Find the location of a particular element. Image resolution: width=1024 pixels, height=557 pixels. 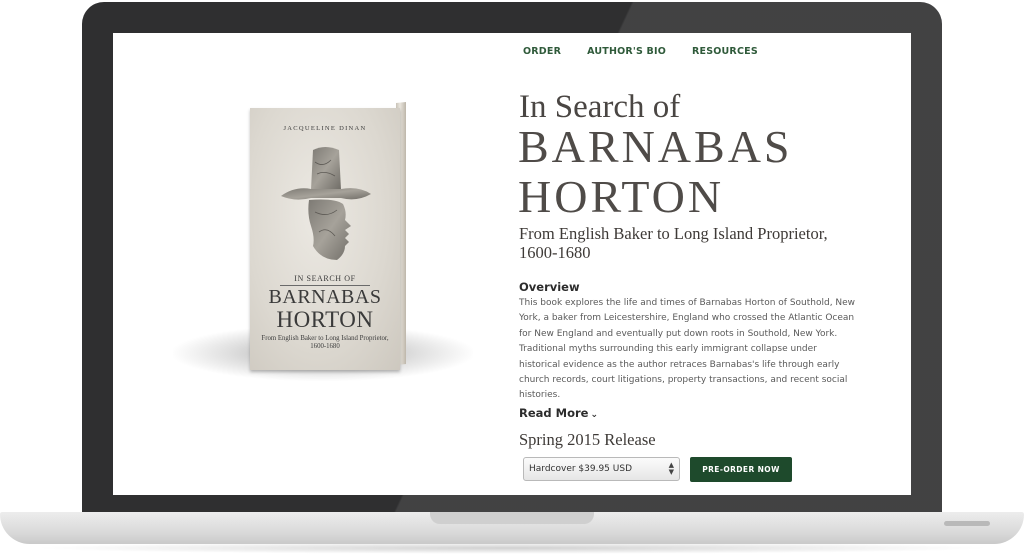

book-cover-title-line1: IN SEARCH OF is located at coordinates (325, 278).